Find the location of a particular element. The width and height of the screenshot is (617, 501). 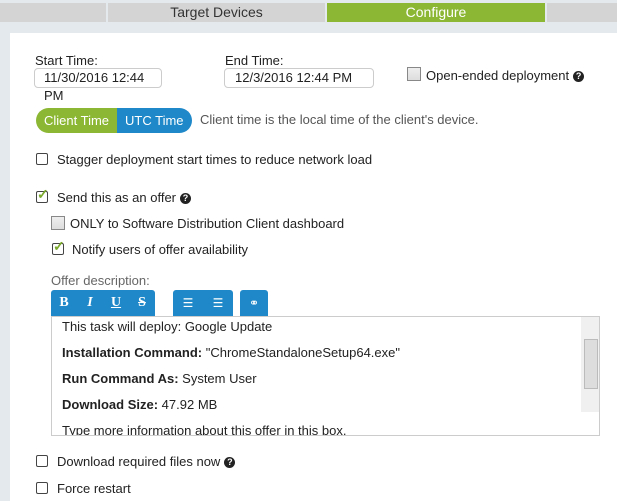

strikethrough-button: S is located at coordinates (142, 303).